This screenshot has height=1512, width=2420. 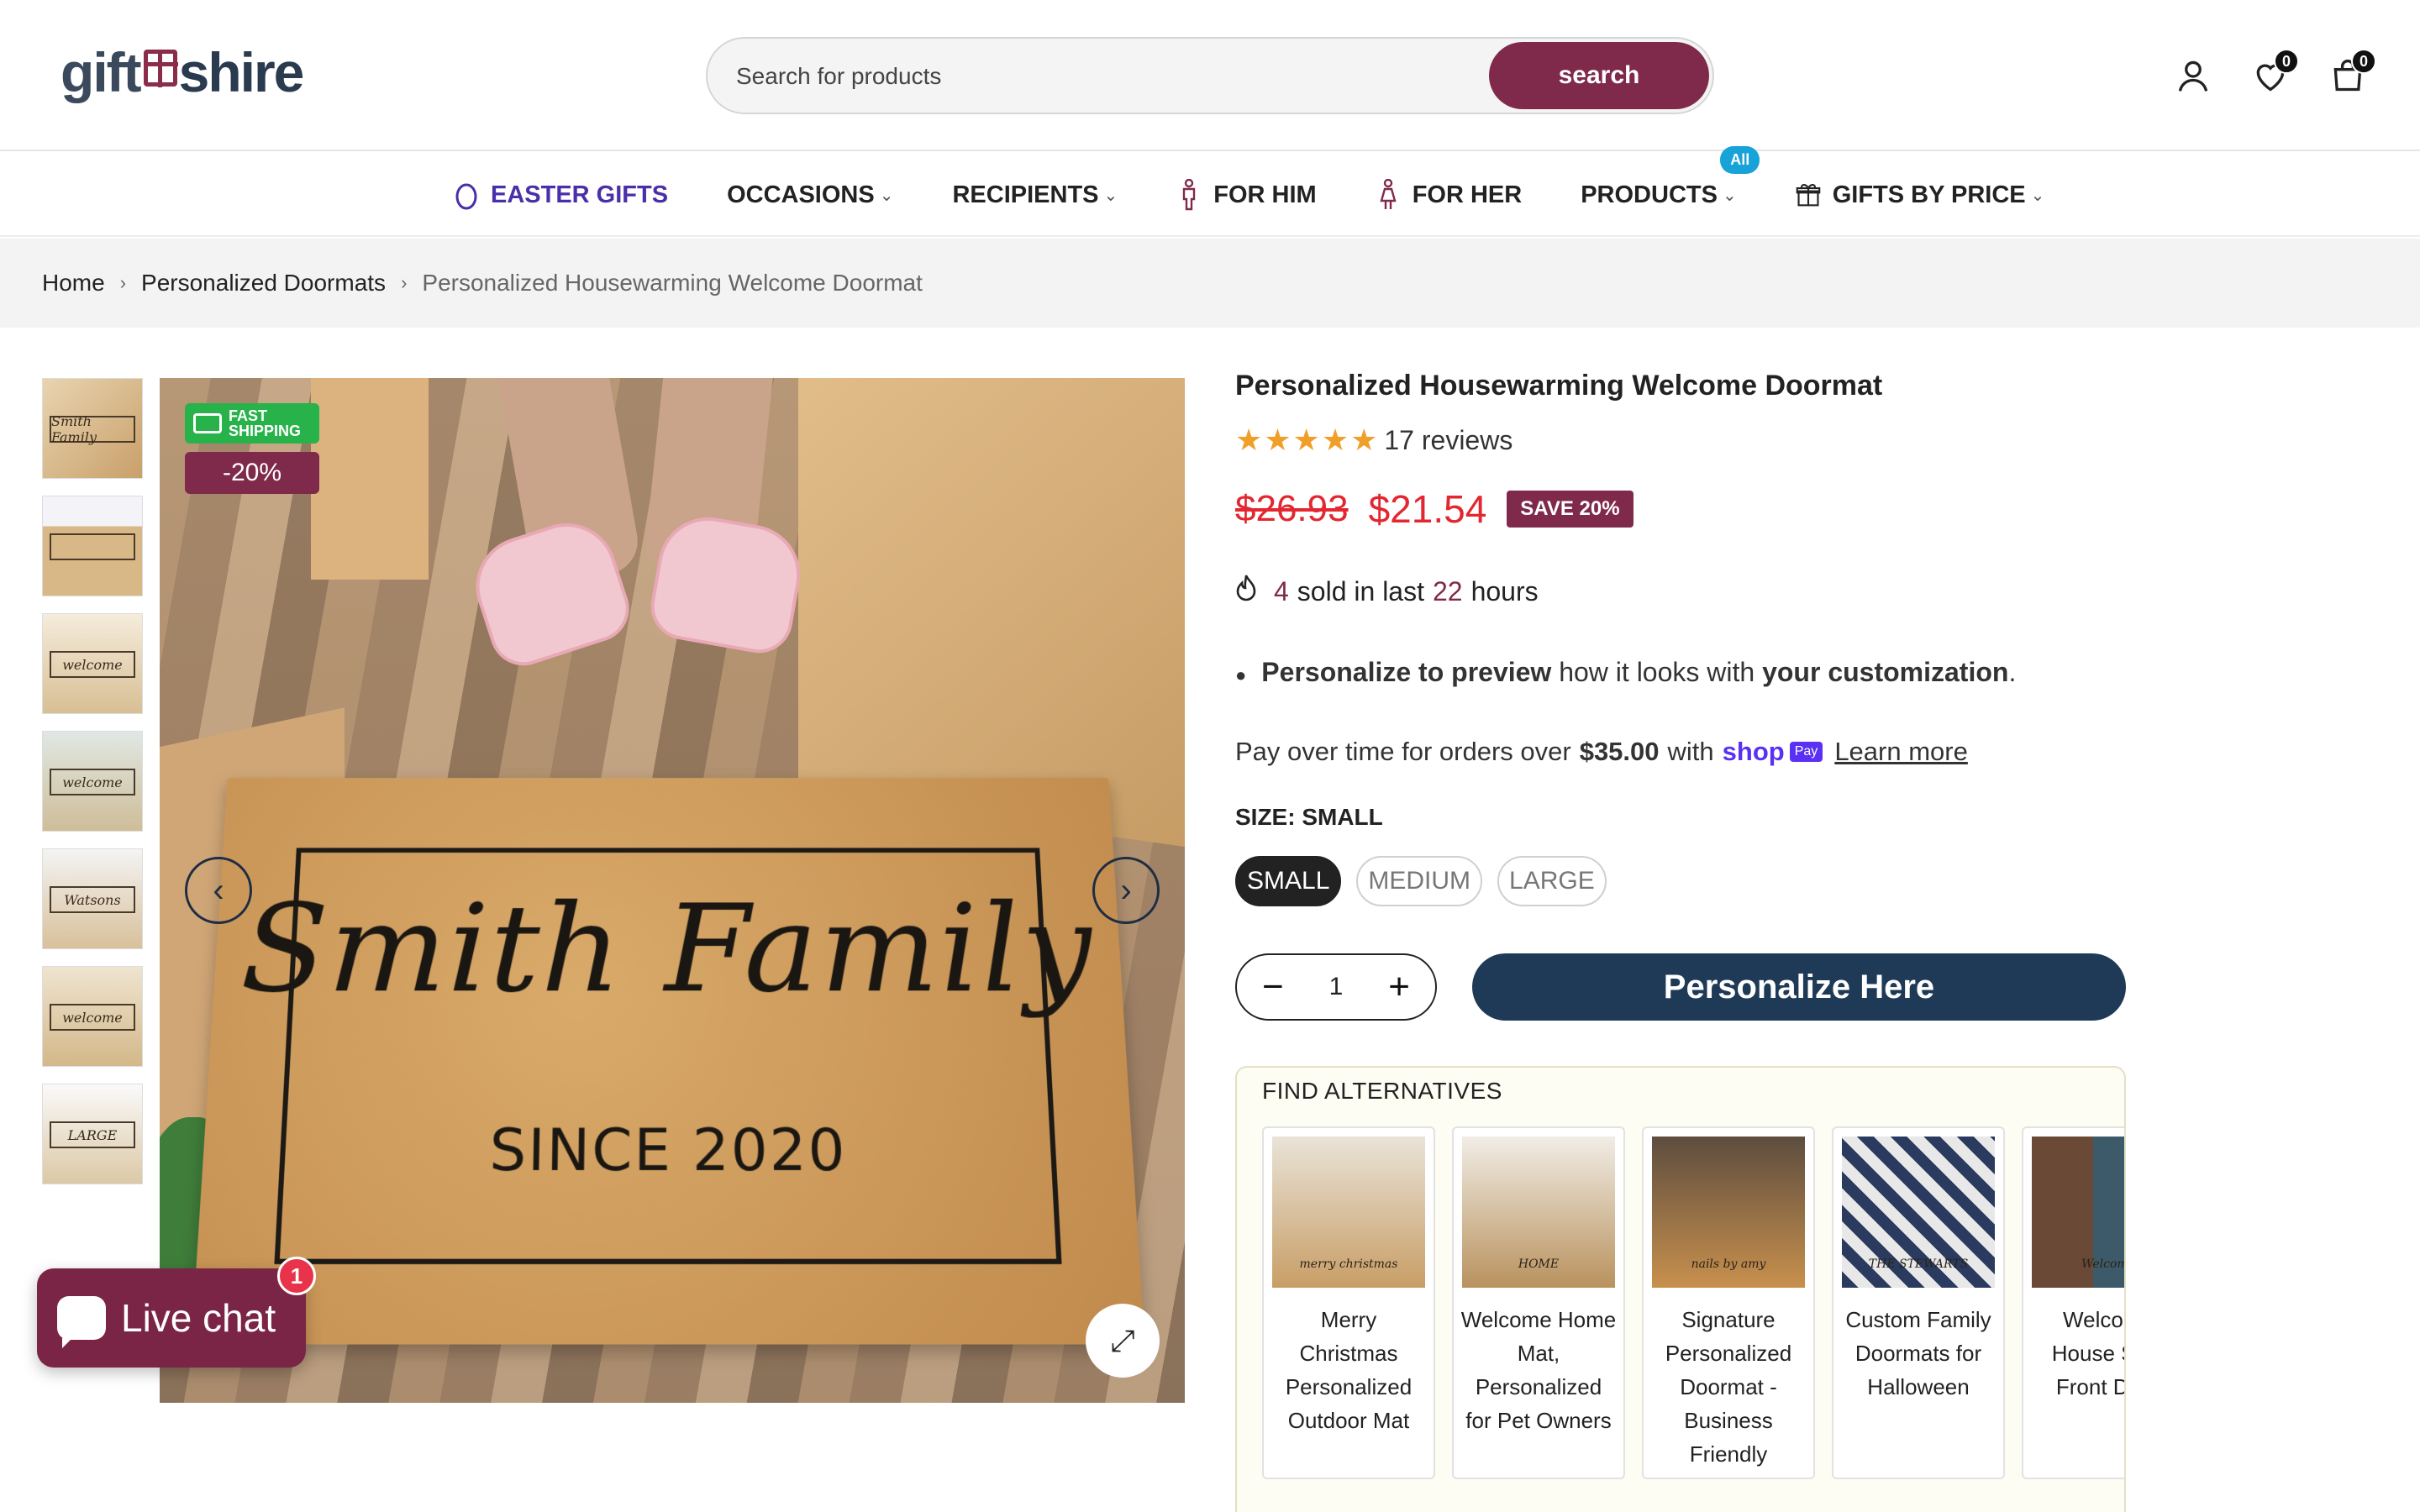 What do you see at coordinates (1690, 751) in the screenshot?
I see `pay-with: with` at bounding box center [1690, 751].